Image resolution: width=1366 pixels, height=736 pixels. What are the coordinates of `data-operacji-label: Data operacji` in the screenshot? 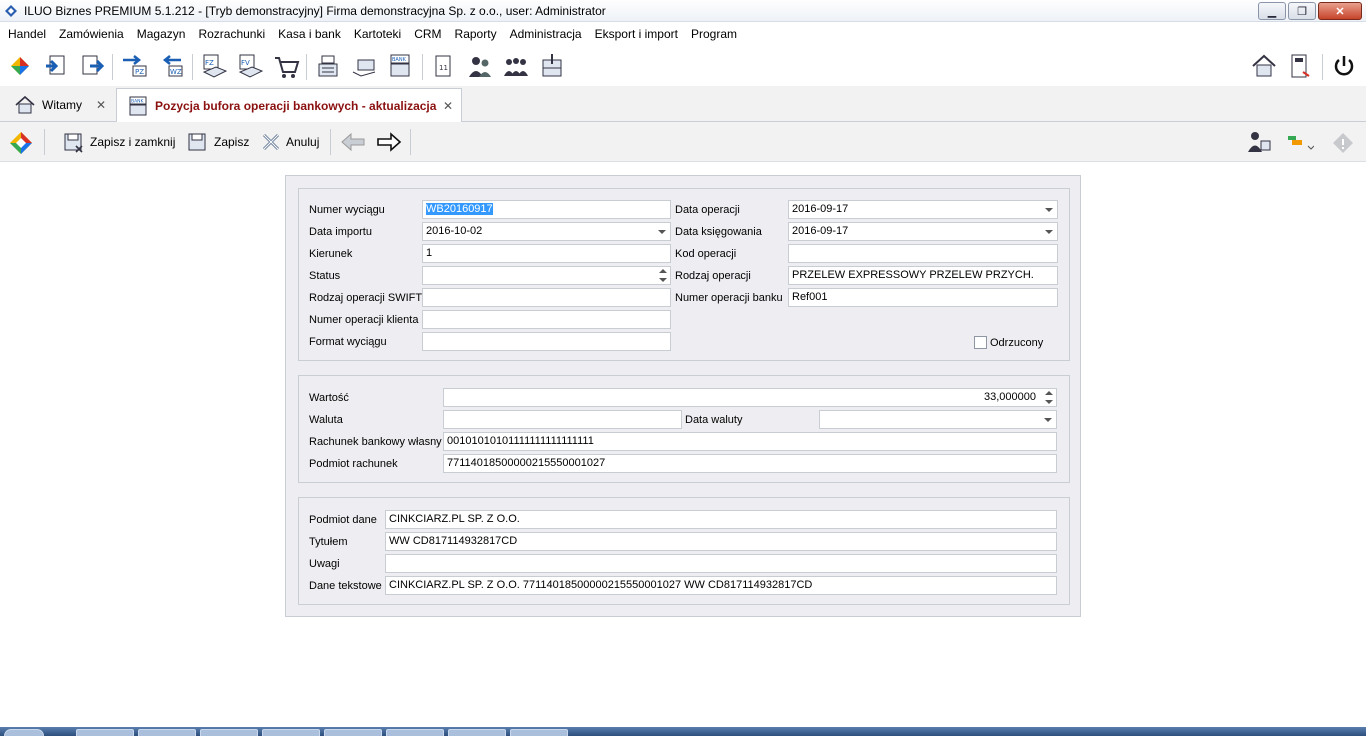 It's located at (707, 210).